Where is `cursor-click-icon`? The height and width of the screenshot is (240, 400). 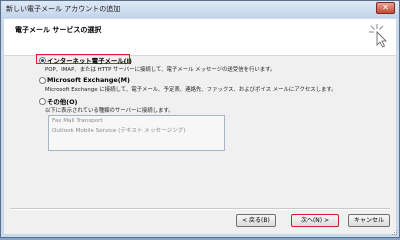 cursor-click-icon is located at coordinates (378, 36).